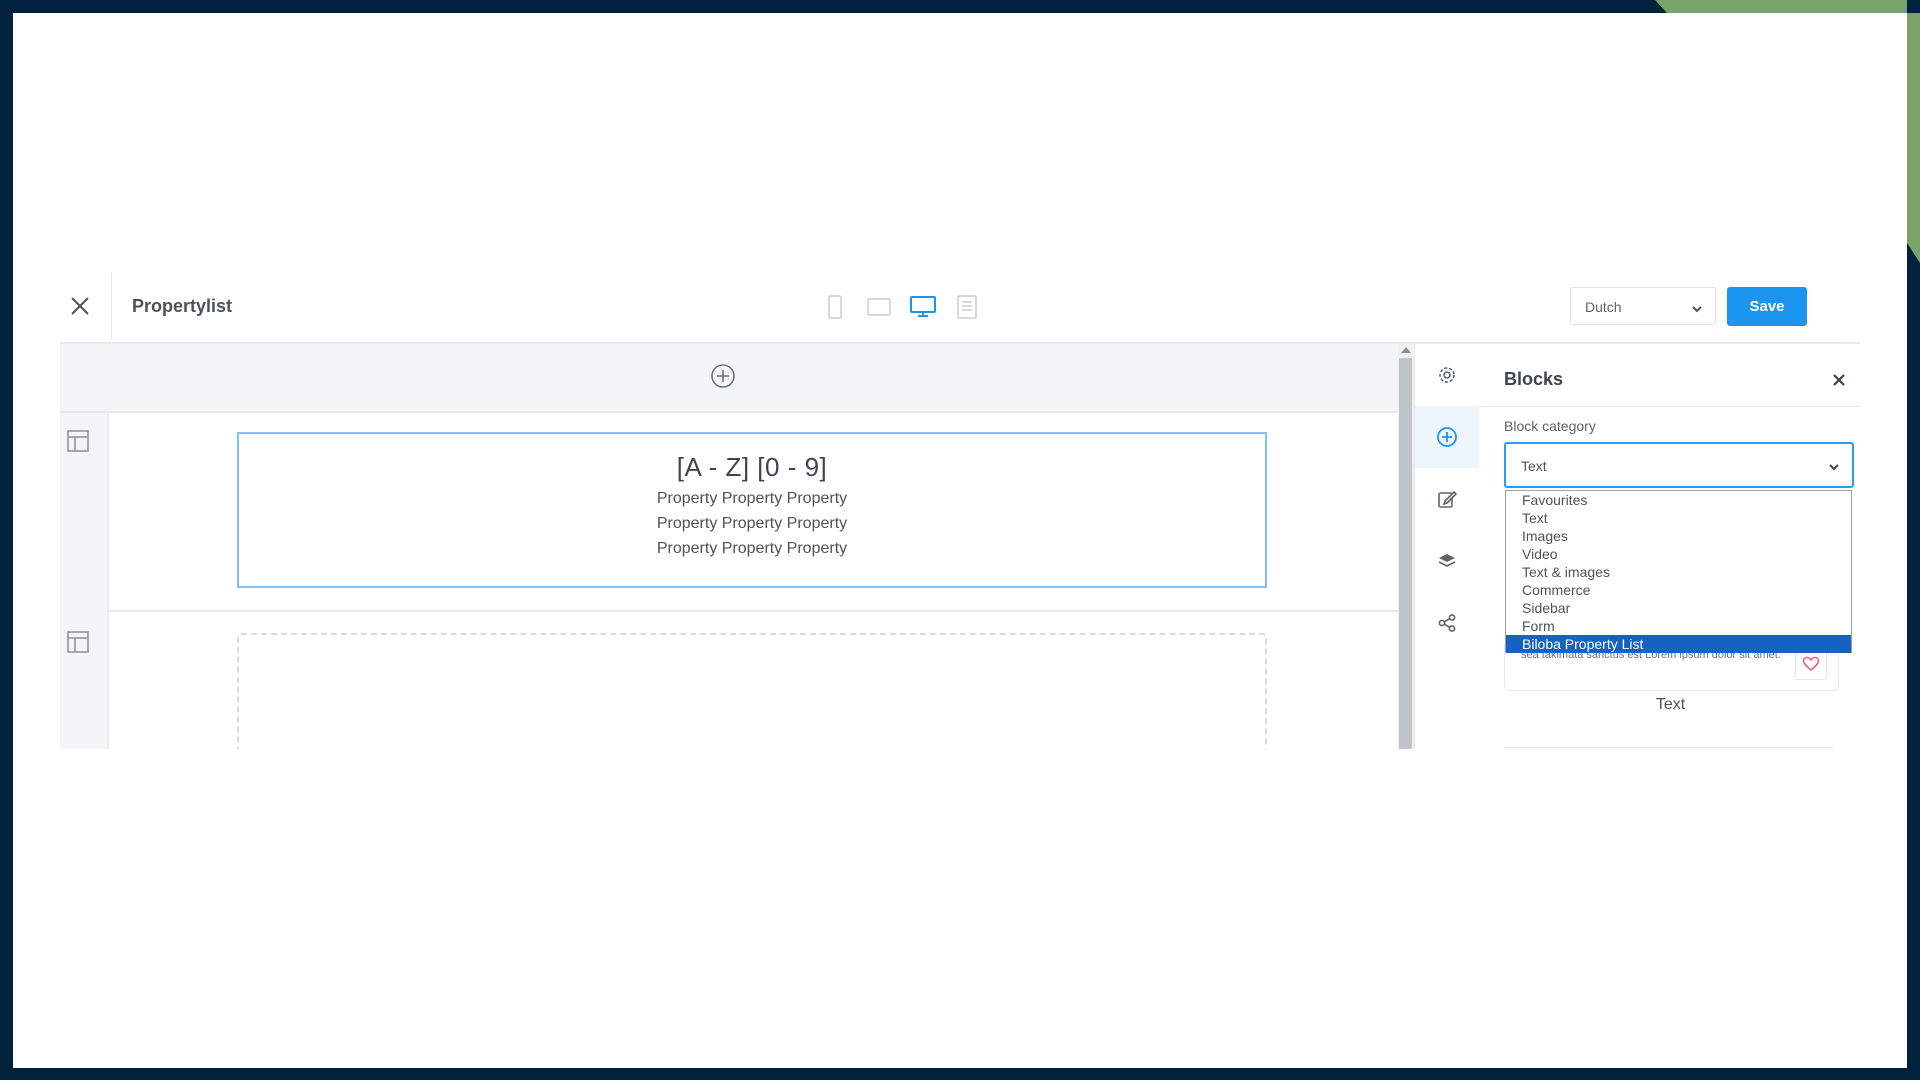  I want to click on frame-accent-stripe, so click(1787, 6).